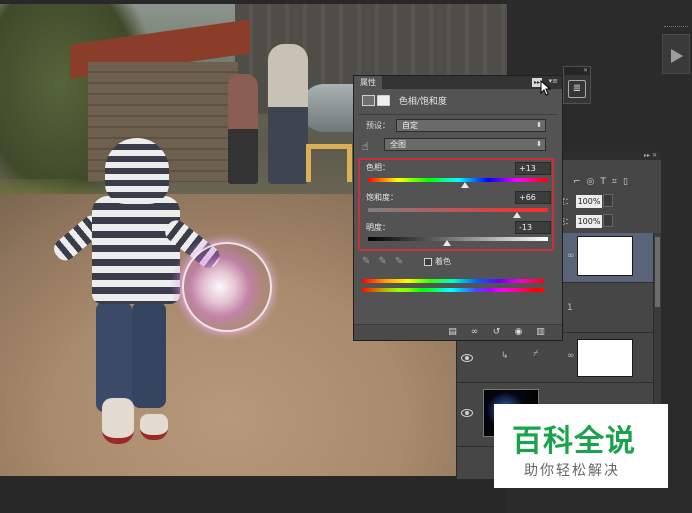  I want to click on lightness-value-field: -13, so click(533, 227).